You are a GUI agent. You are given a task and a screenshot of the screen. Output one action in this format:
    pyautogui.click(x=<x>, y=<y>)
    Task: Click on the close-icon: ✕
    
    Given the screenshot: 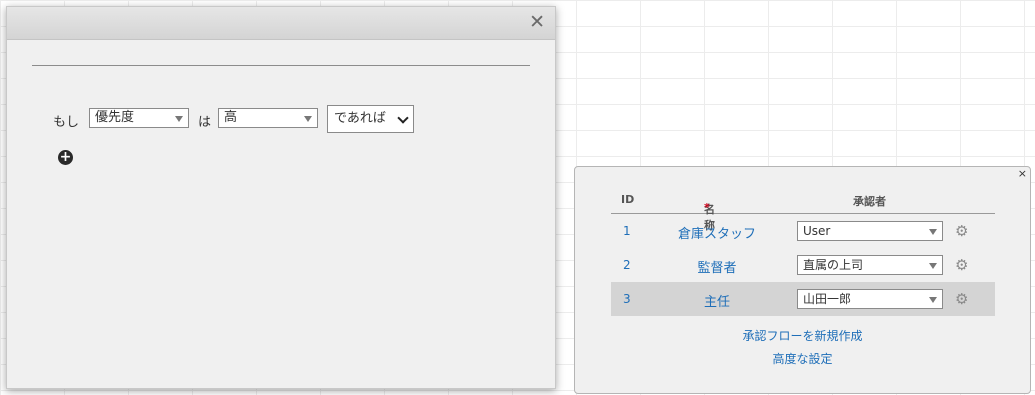 What is the action you would take?
    pyautogui.click(x=537, y=22)
    